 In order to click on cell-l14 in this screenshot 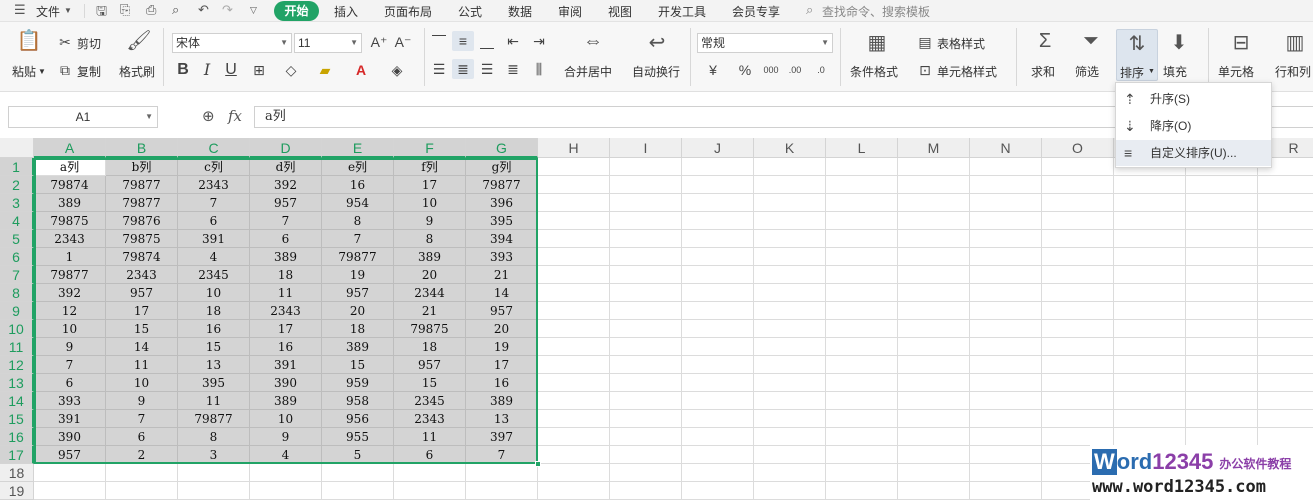, I will do `click(862, 401)`.